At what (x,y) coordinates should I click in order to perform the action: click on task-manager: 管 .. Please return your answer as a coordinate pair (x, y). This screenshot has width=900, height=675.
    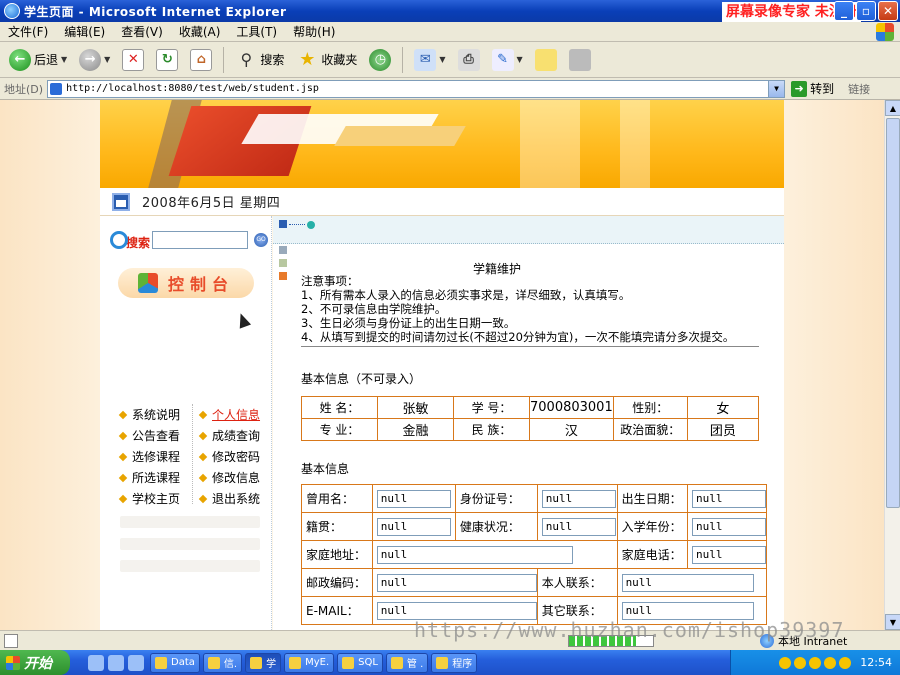
    Looking at the image, I should click on (407, 662).